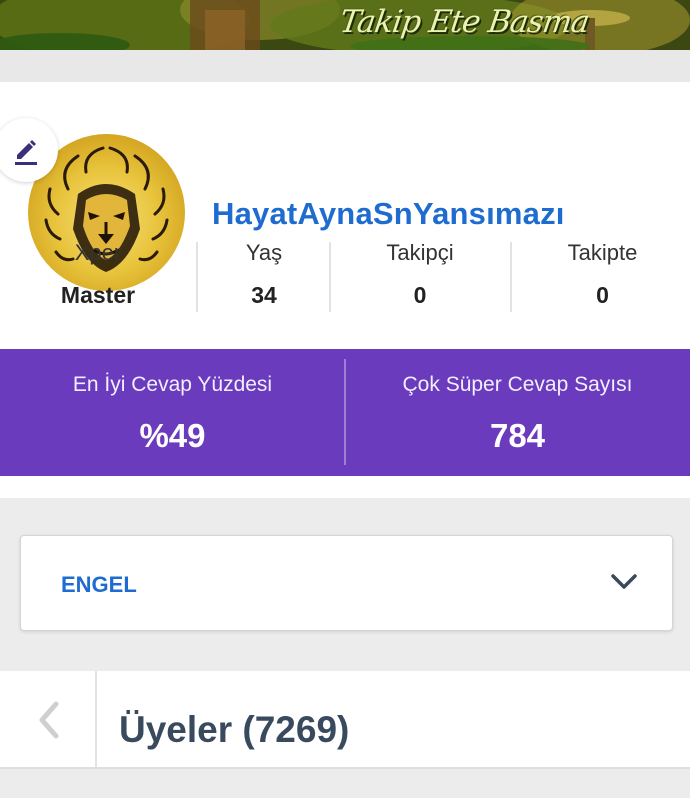 This screenshot has width=690, height=798. I want to click on stat-xper: Xper Master, so click(98, 274).